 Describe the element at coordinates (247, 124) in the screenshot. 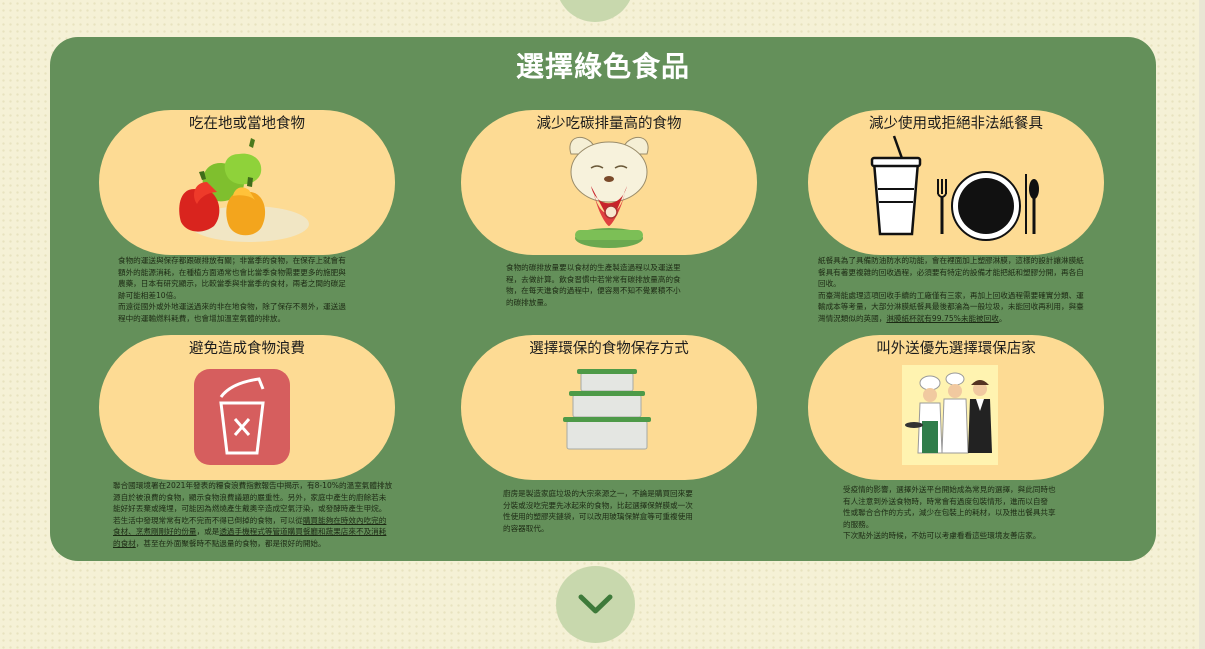

I see `card-title: 吃在地或當地食物` at that location.